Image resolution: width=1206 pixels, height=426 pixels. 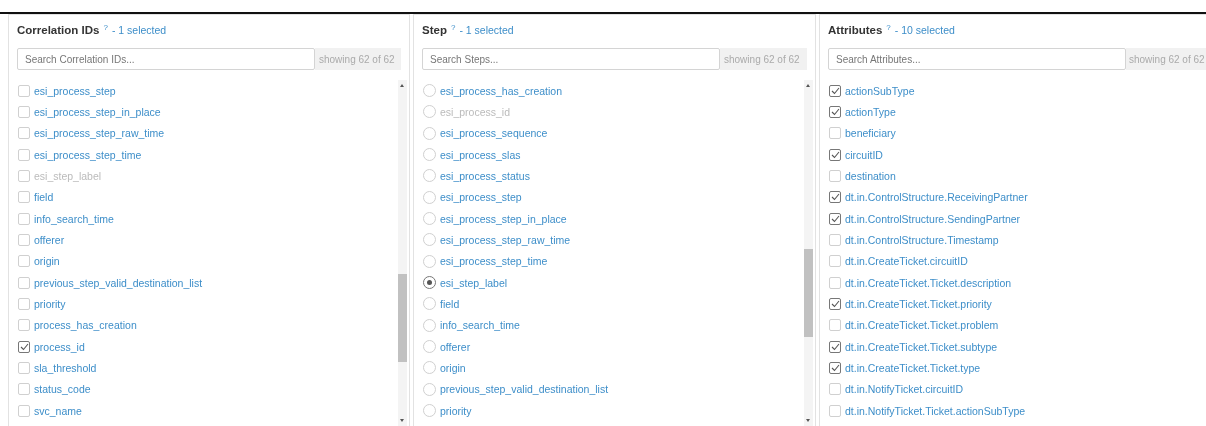 What do you see at coordinates (62, 389) in the screenshot?
I see `option-label: status_code` at bounding box center [62, 389].